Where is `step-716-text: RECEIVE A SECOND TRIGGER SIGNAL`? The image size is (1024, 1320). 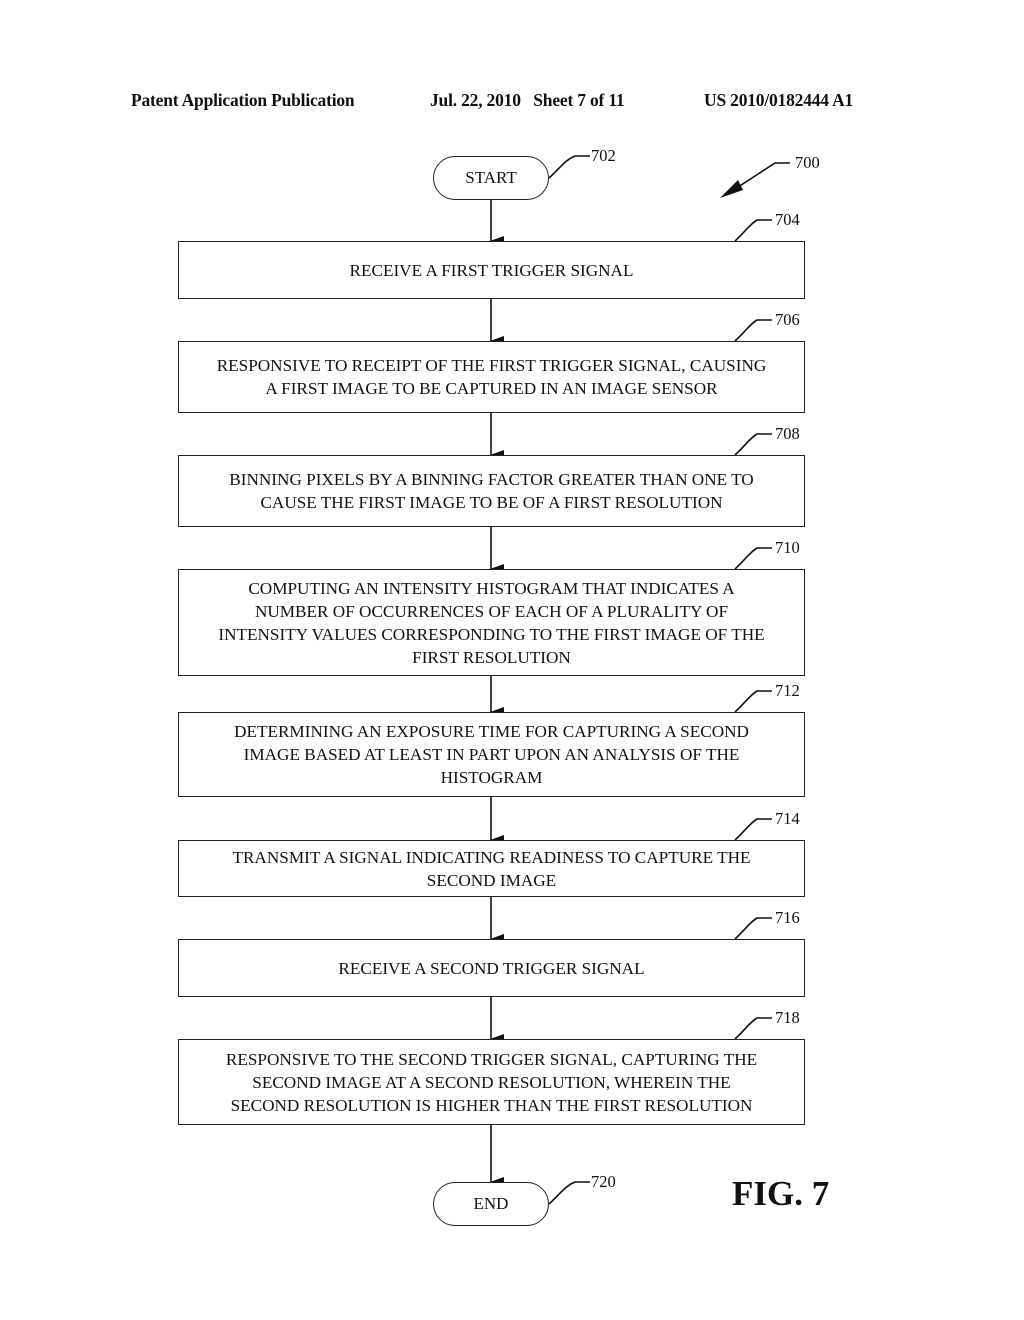 step-716-text: RECEIVE A SECOND TRIGGER SIGNAL is located at coordinates (491, 968).